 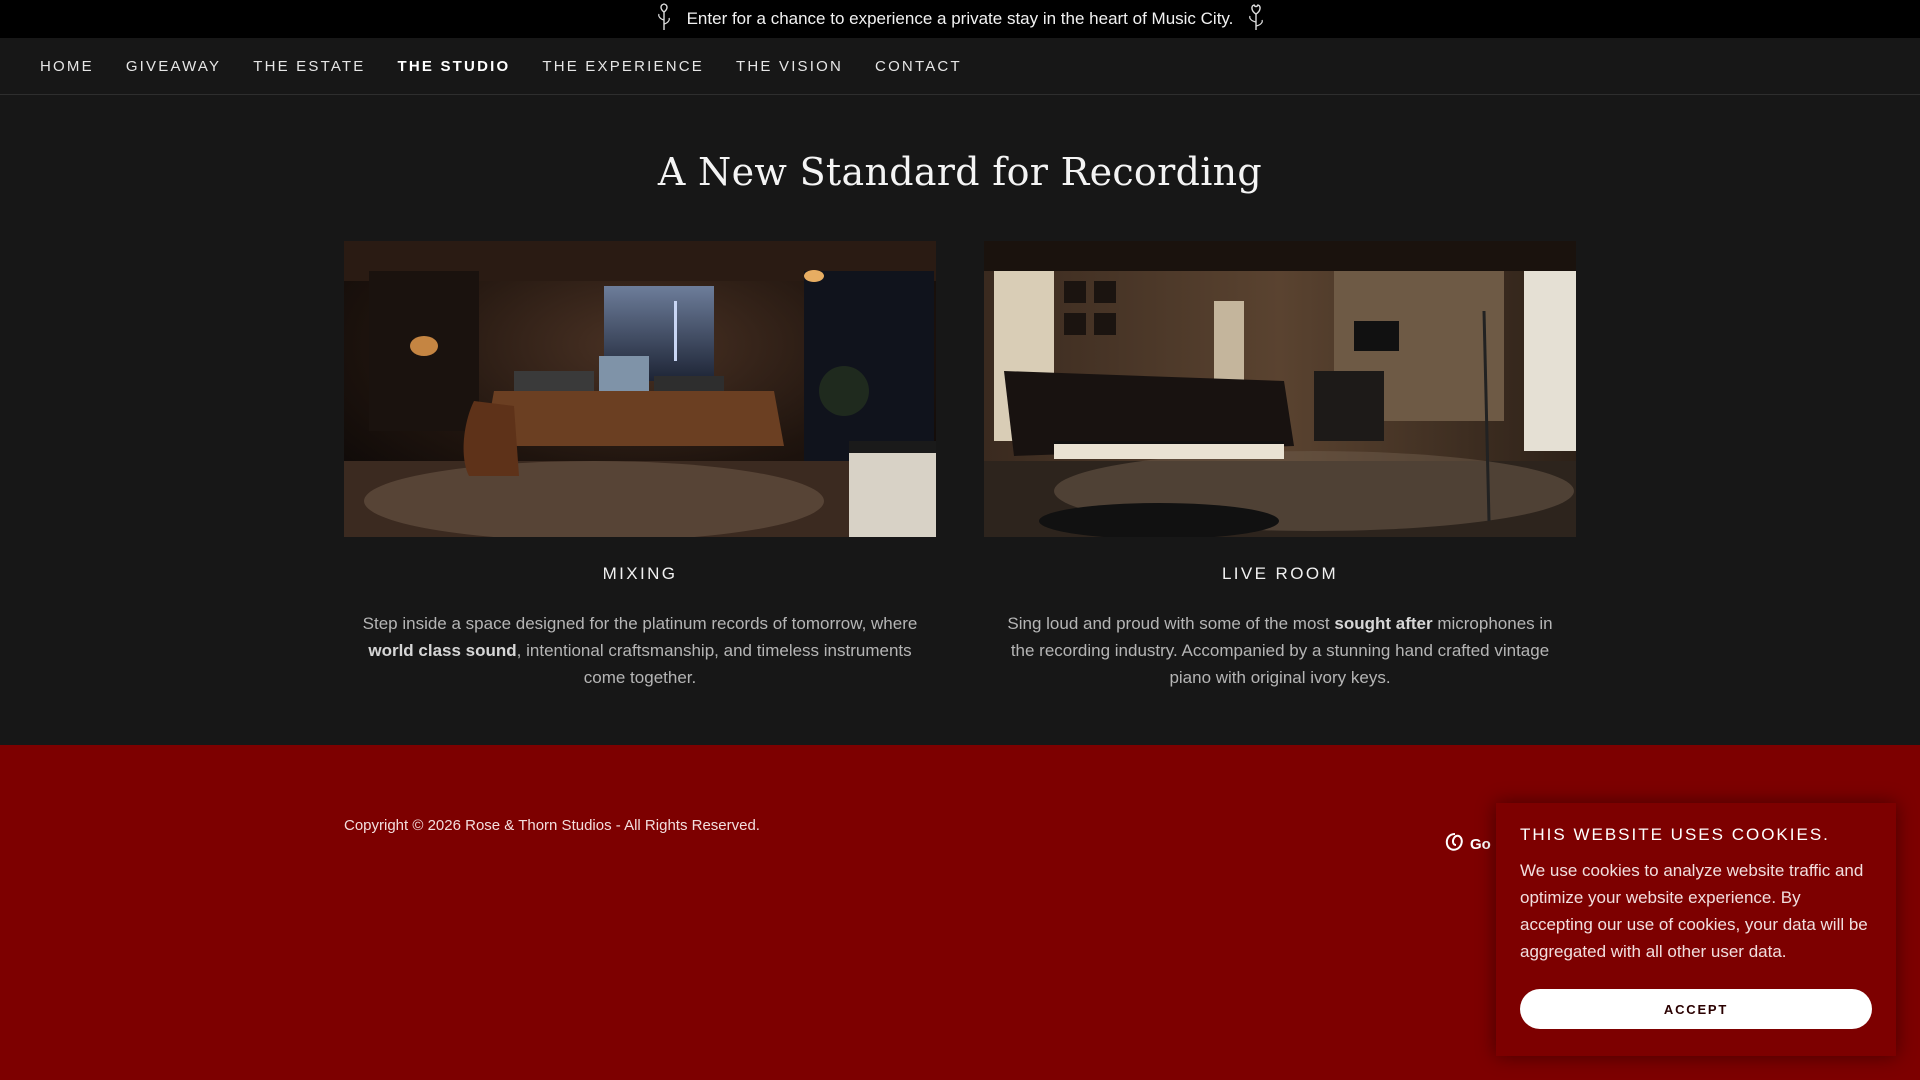 What do you see at coordinates (173, 66) in the screenshot?
I see `nav-item-giveaway: GIVEAWAY` at bounding box center [173, 66].